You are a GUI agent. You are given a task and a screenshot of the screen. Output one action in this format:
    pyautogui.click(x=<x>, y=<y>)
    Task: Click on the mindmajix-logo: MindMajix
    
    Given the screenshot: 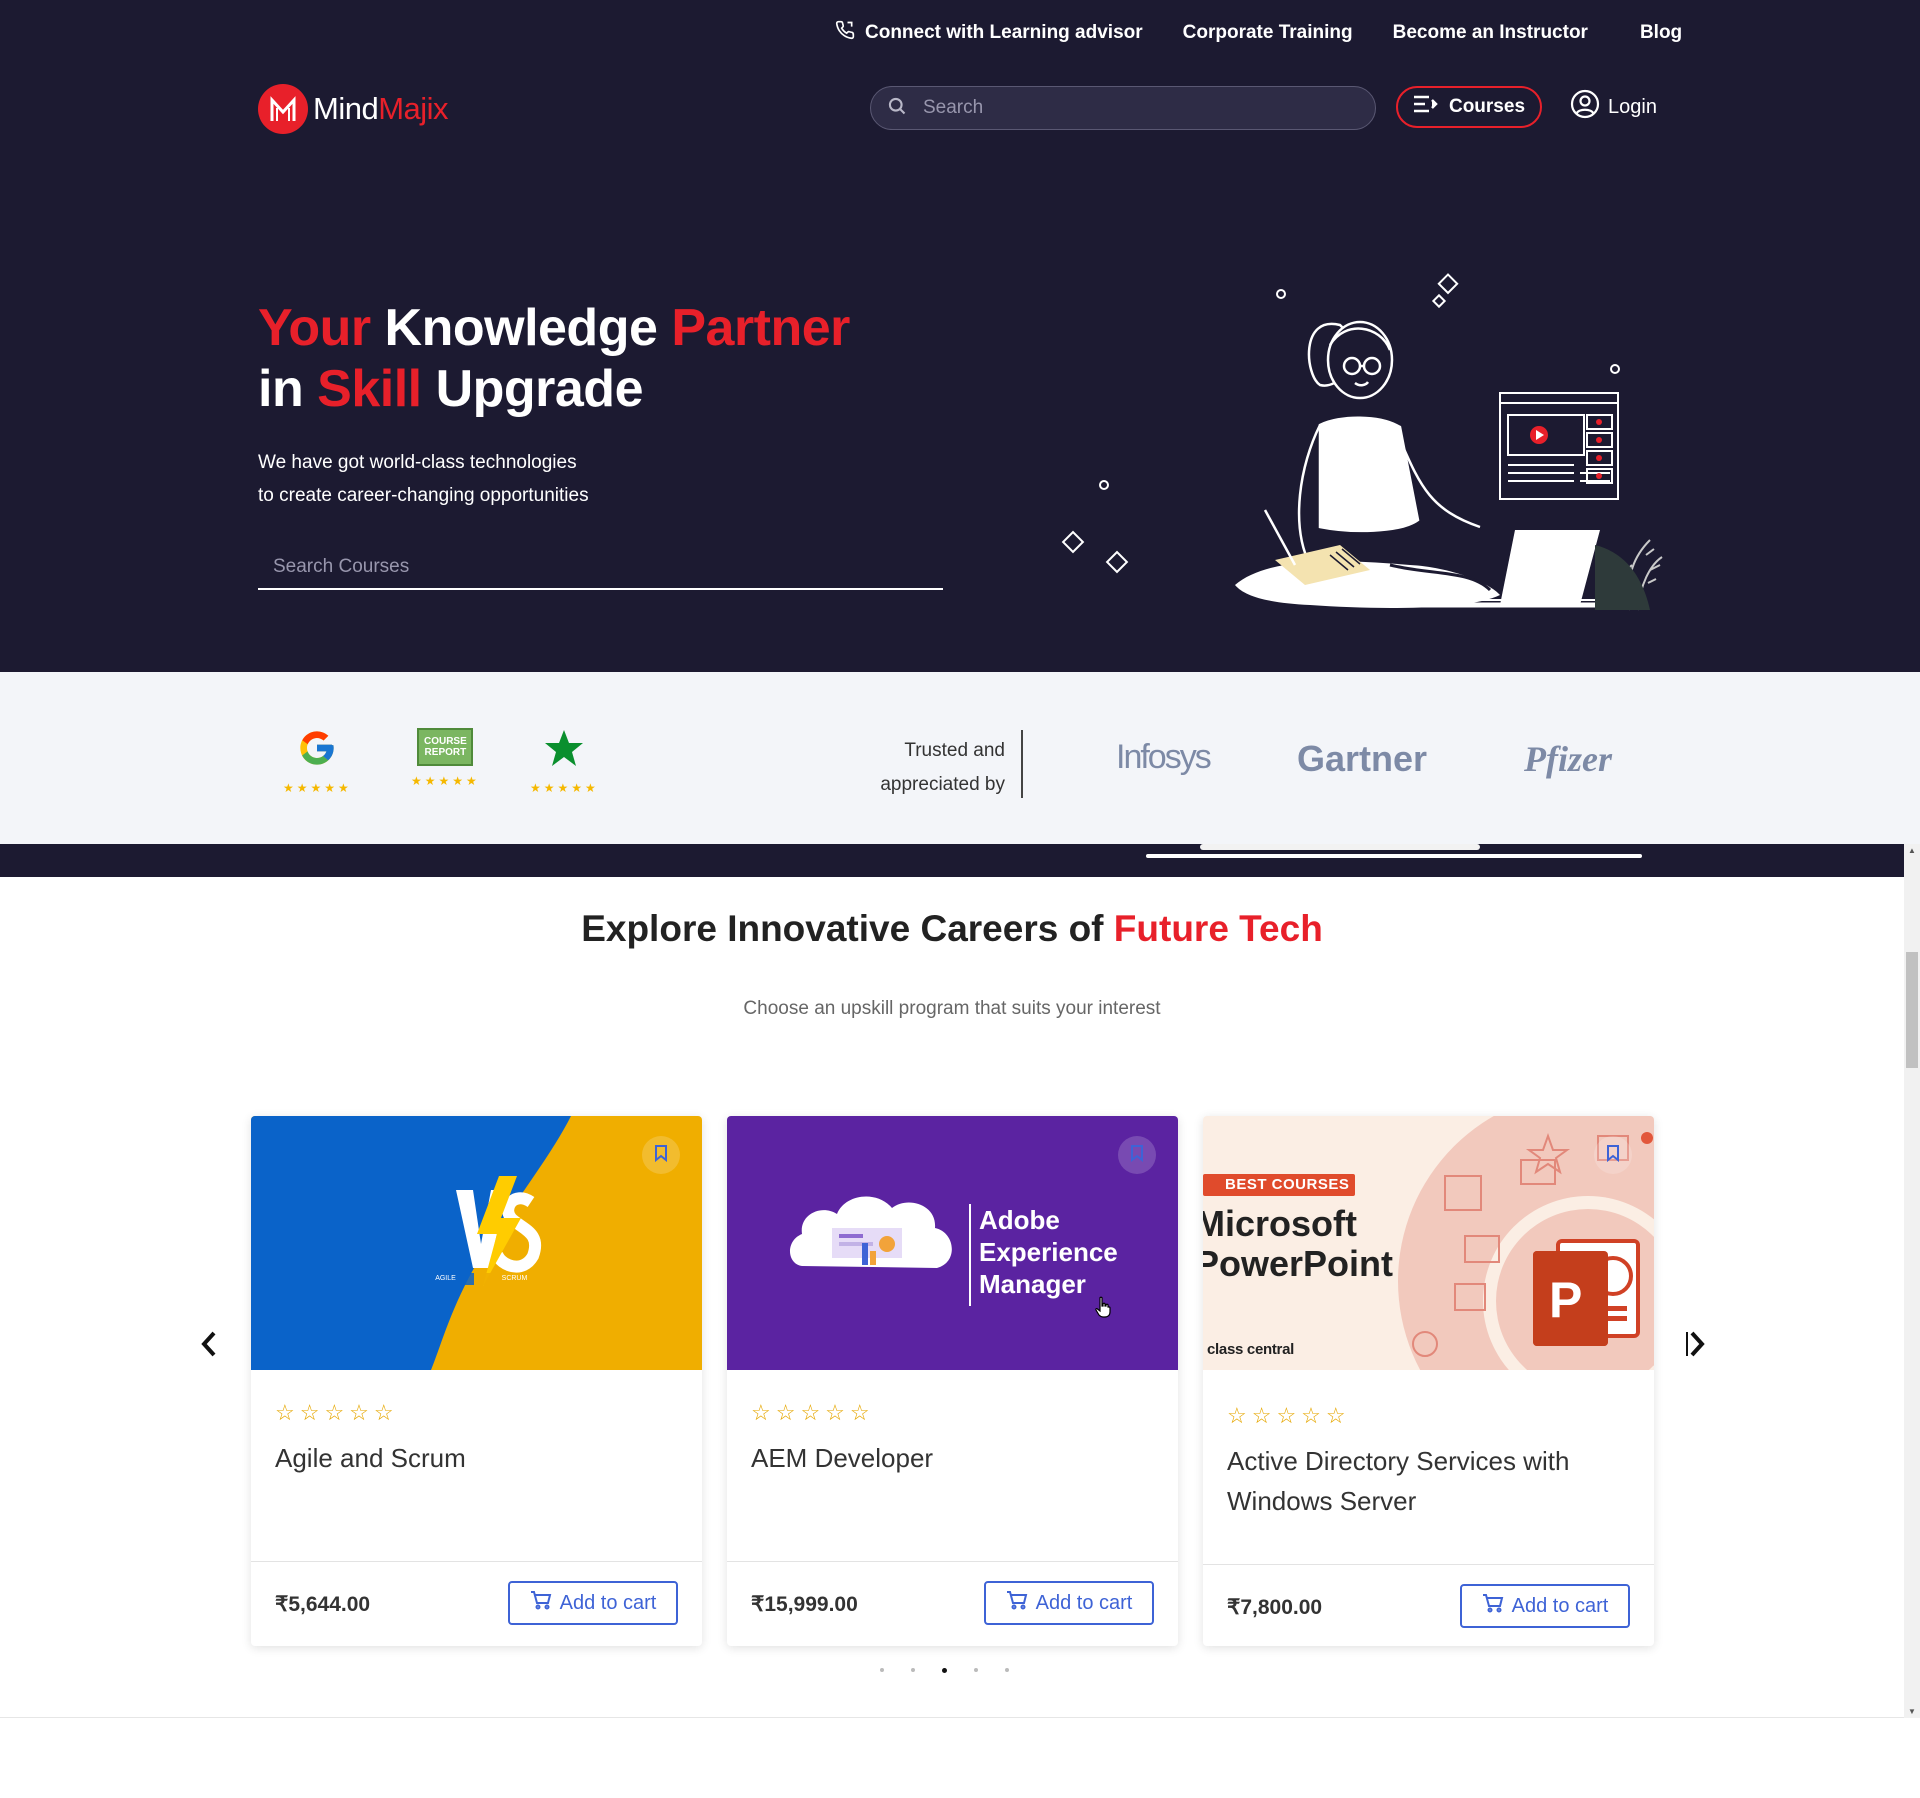 What is the action you would take?
    pyautogui.click(x=353, y=109)
    